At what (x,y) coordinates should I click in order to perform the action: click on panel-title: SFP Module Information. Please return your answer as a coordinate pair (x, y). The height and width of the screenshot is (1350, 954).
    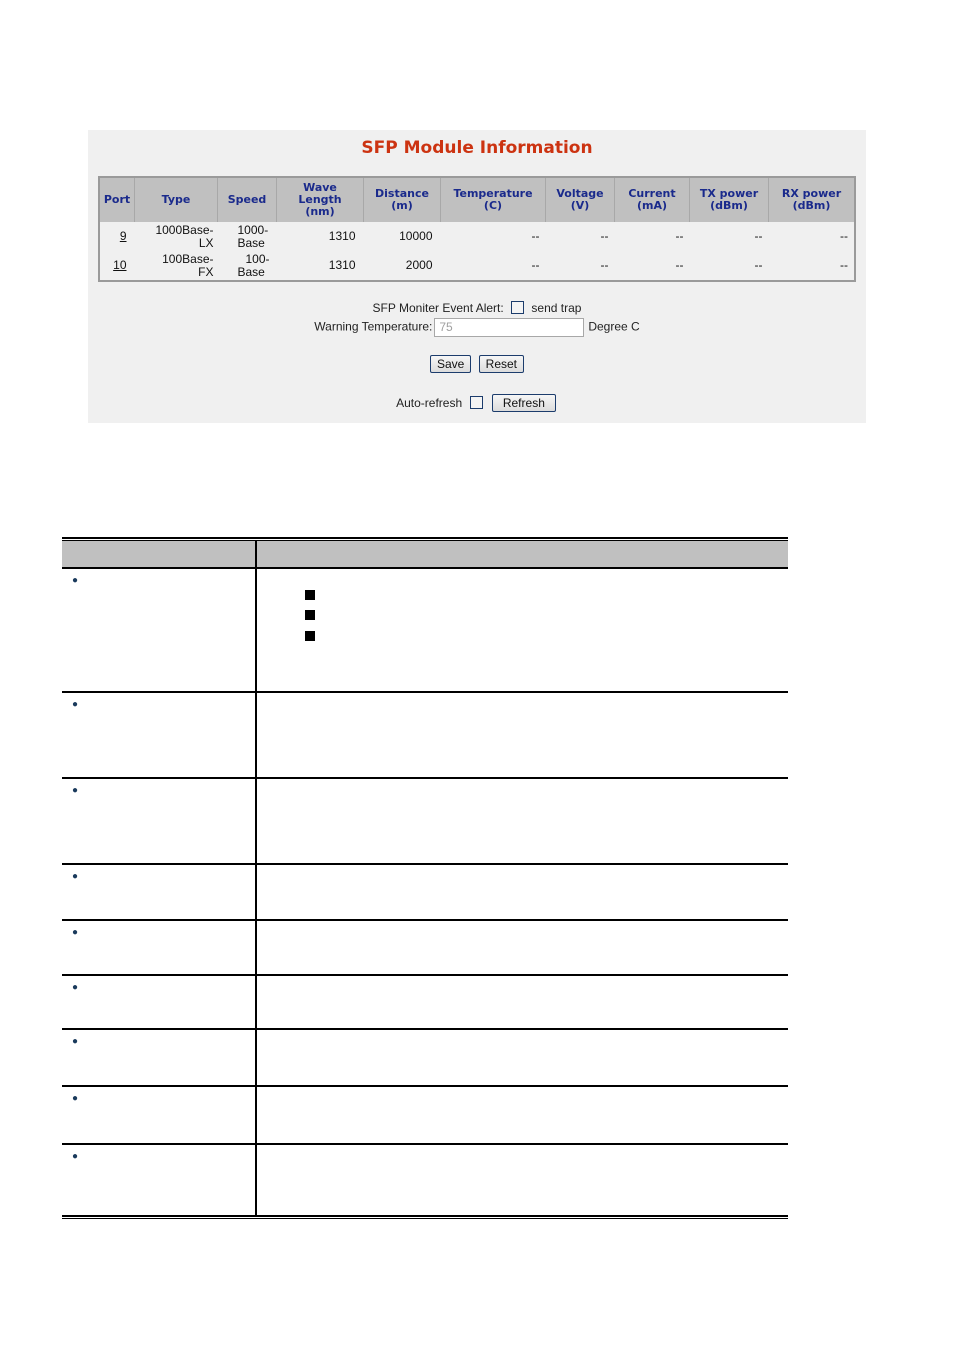
    Looking at the image, I should click on (477, 148).